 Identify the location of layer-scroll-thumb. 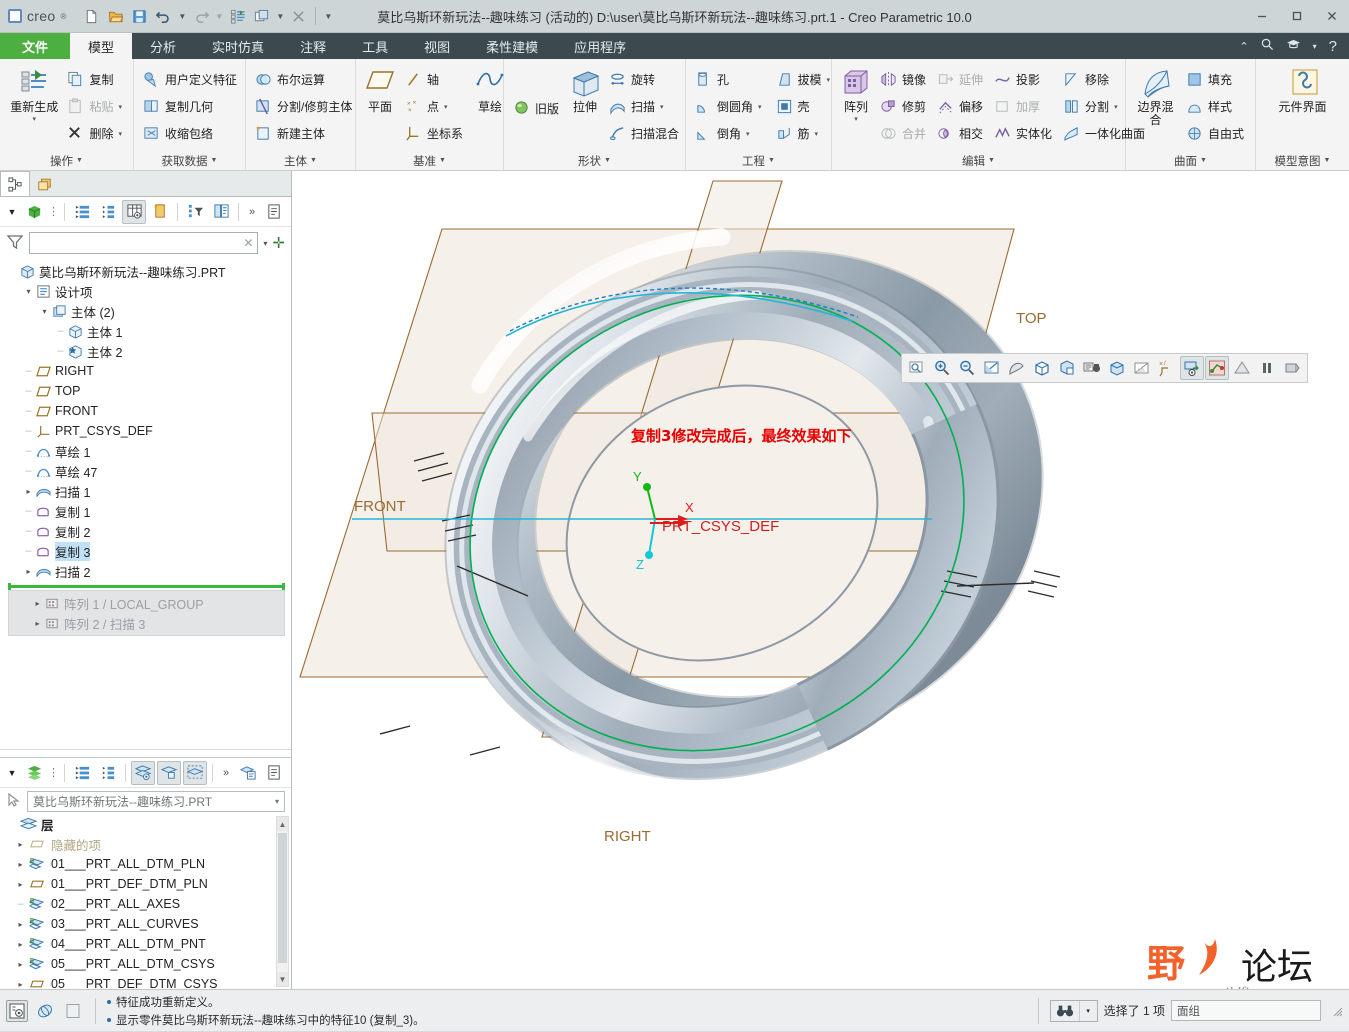
(282, 898).